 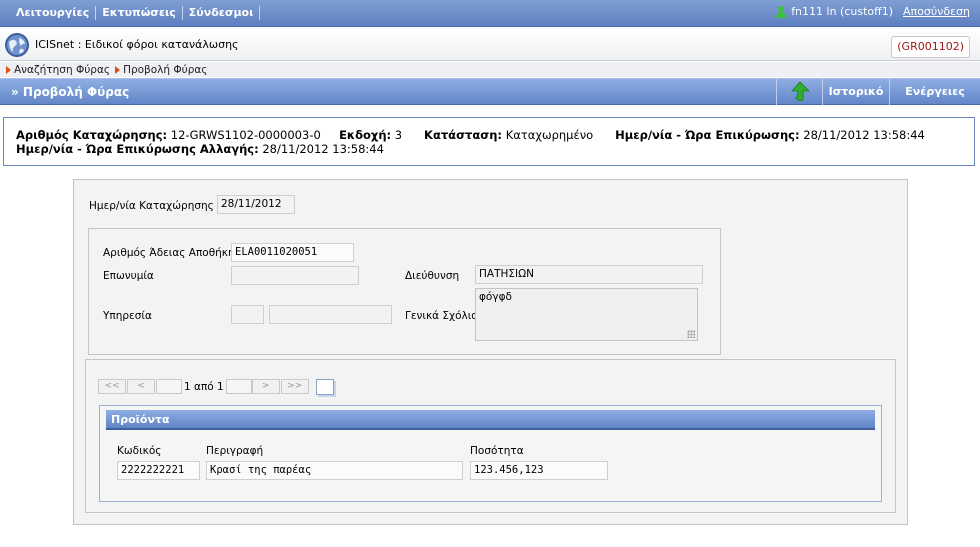 What do you see at coordinates (127, 316) in the screenshot?
I see `service-label: Υπηρεσία` at bounding box center [127, 316].